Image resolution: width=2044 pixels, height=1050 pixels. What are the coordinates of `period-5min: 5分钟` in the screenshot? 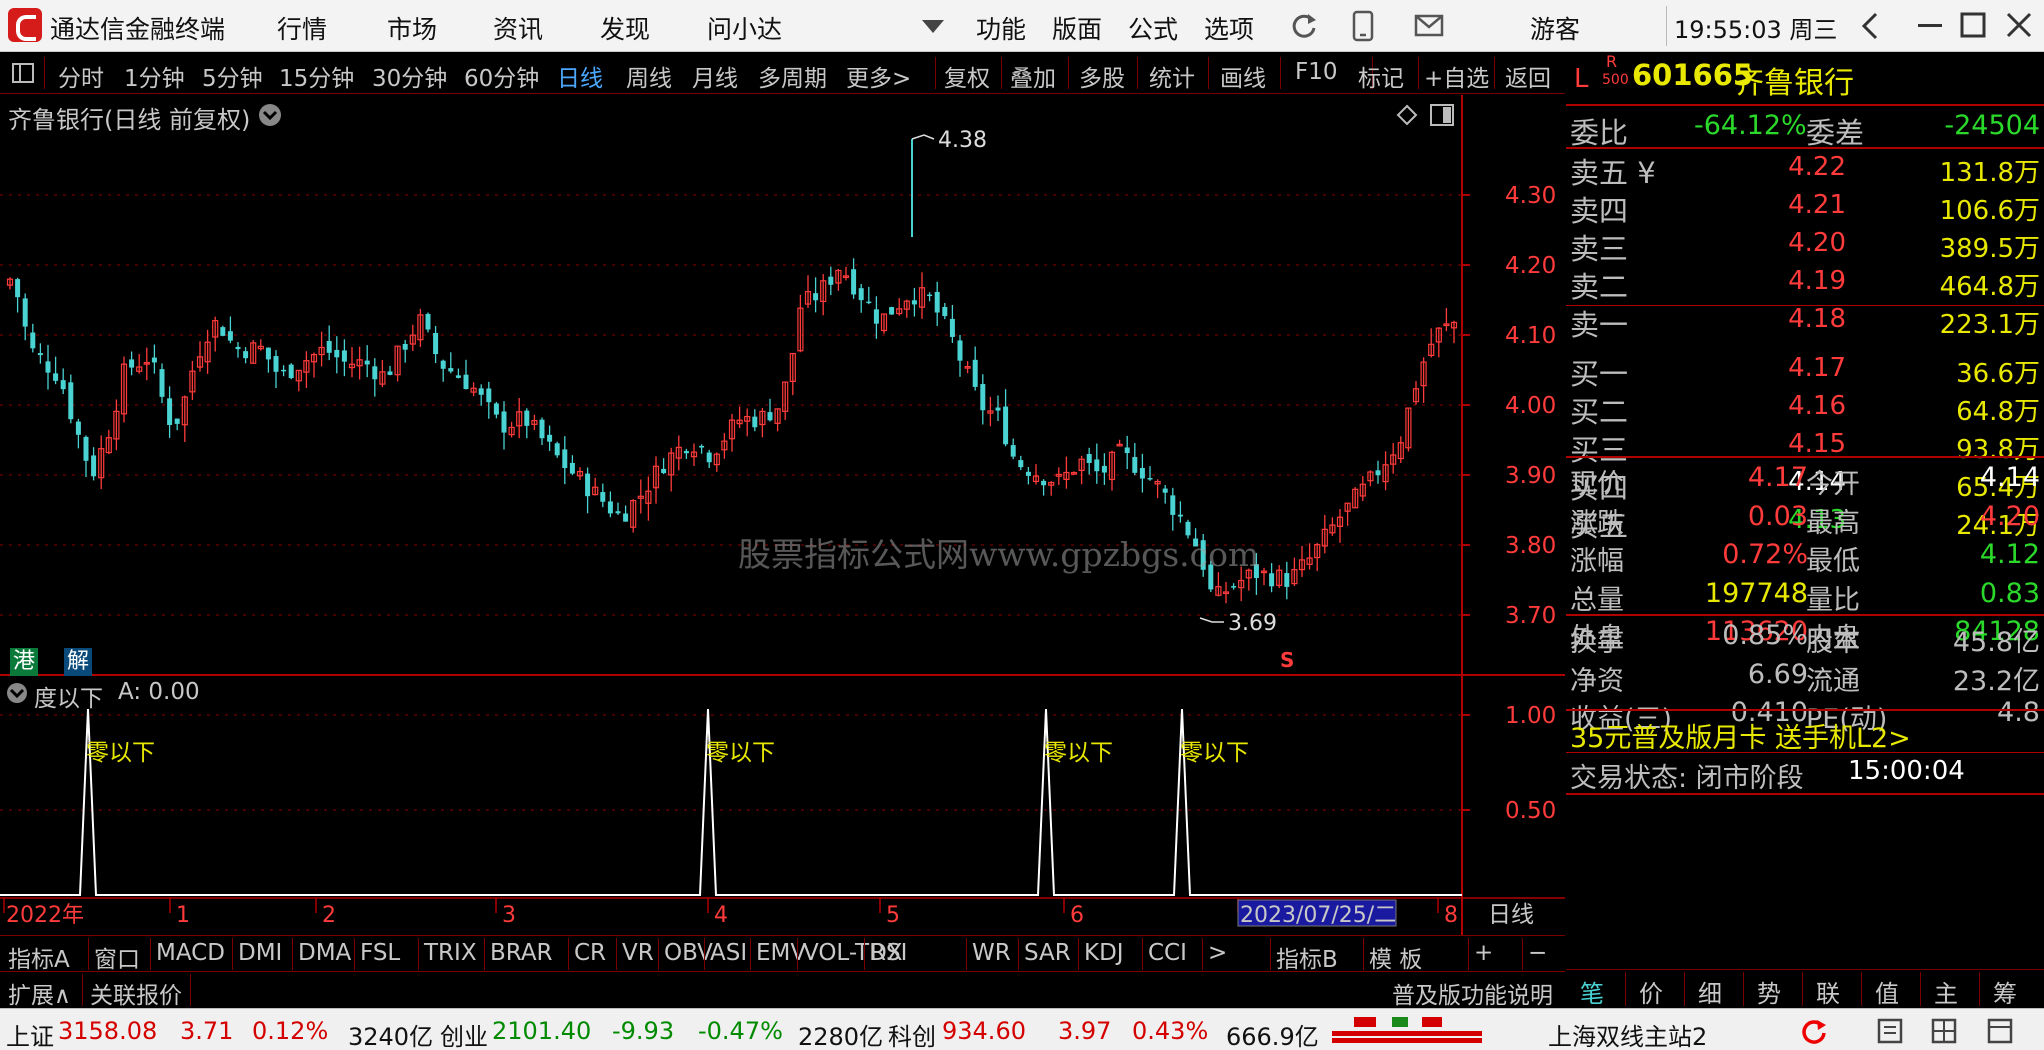 It's located at (232, 76).